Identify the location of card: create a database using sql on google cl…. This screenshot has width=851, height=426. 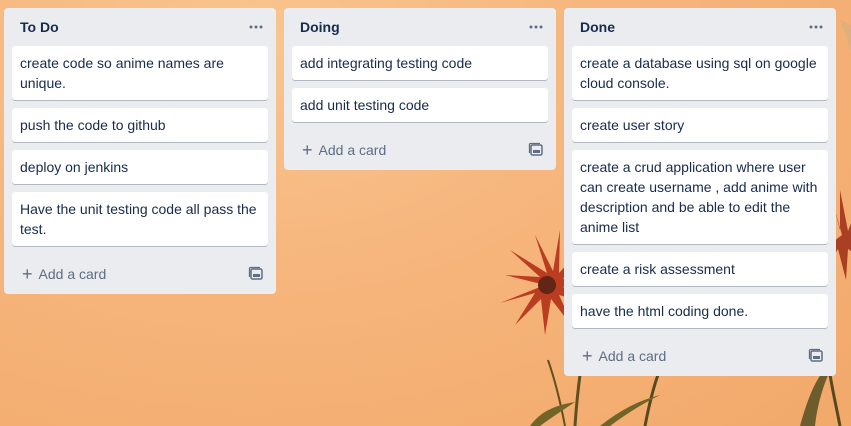
(700, 73).